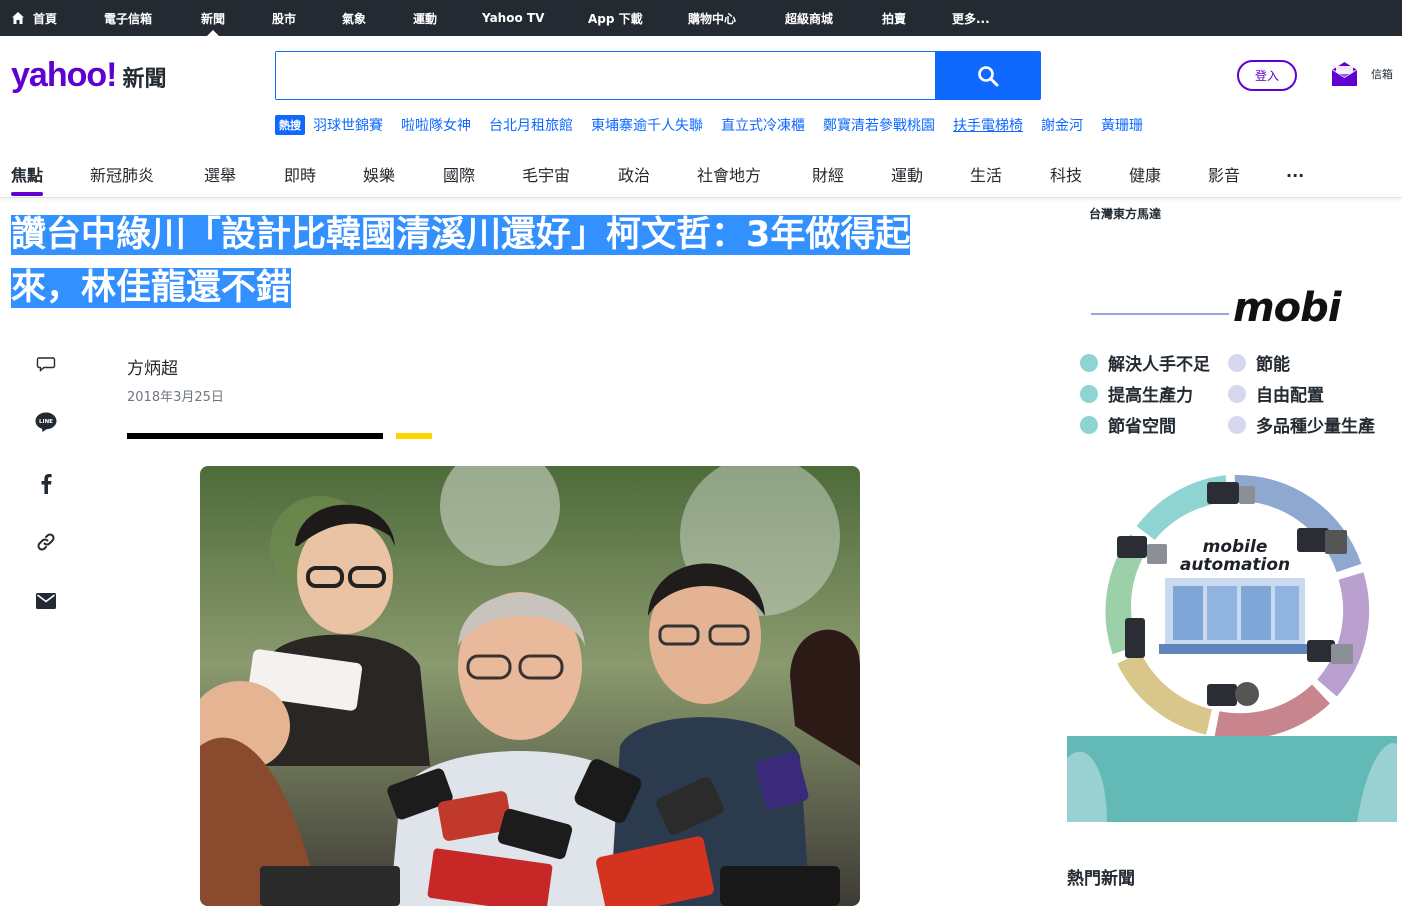 The image size is (1402, 914). I want to click on topnav-home: 首頁, so click(34, 18).